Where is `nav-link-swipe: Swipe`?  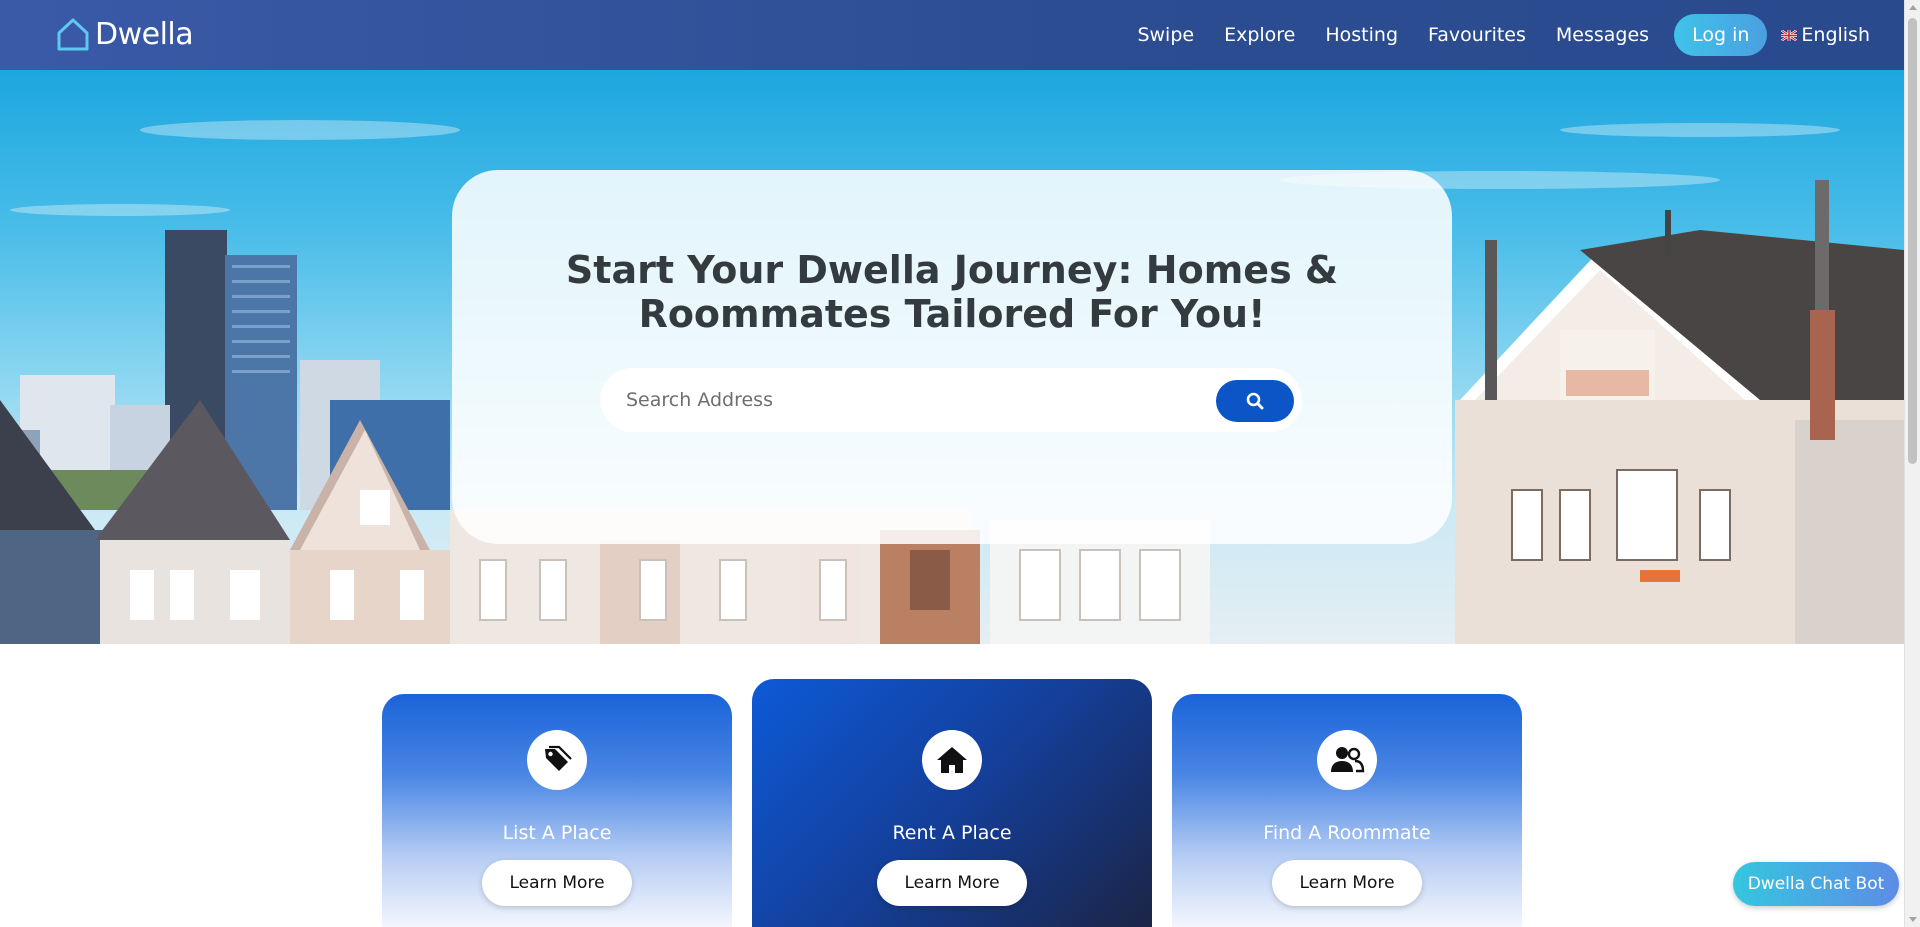 nav-link-swipe: Swipe is located at coordinates (1165, 35).